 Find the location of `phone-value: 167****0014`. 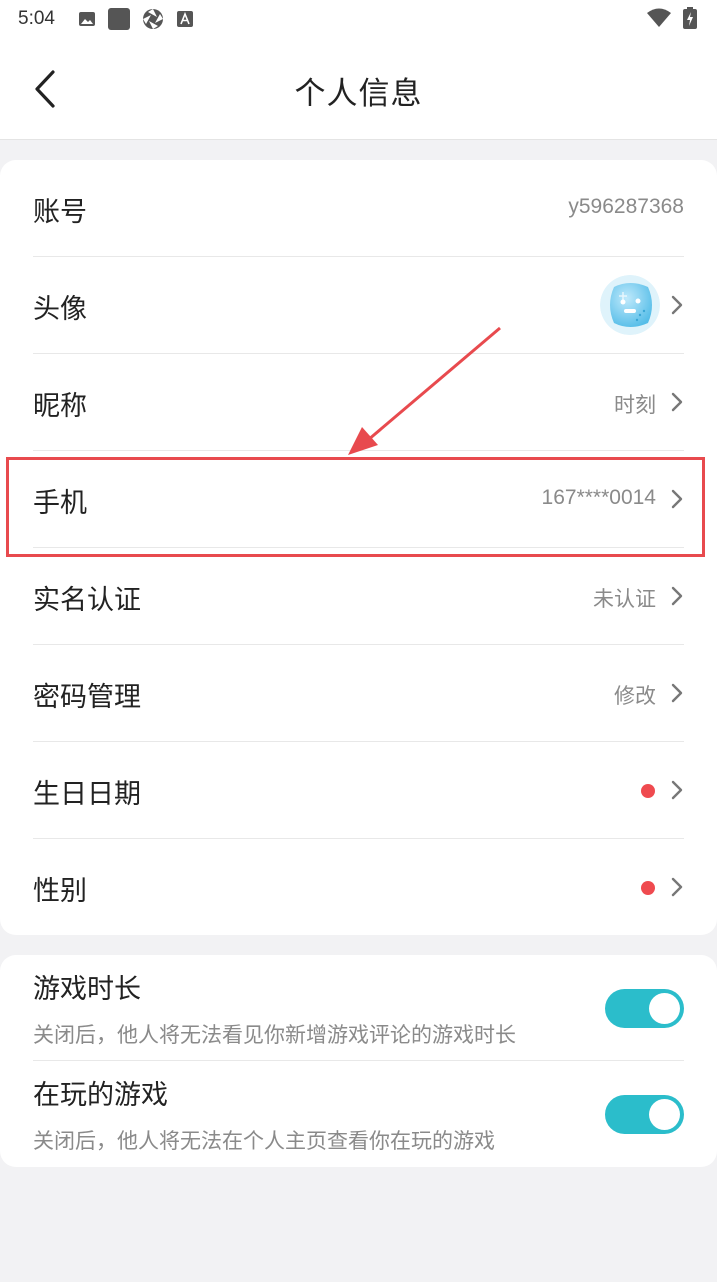

phone-value: 167****0014 is located at coordinates (598, 497).